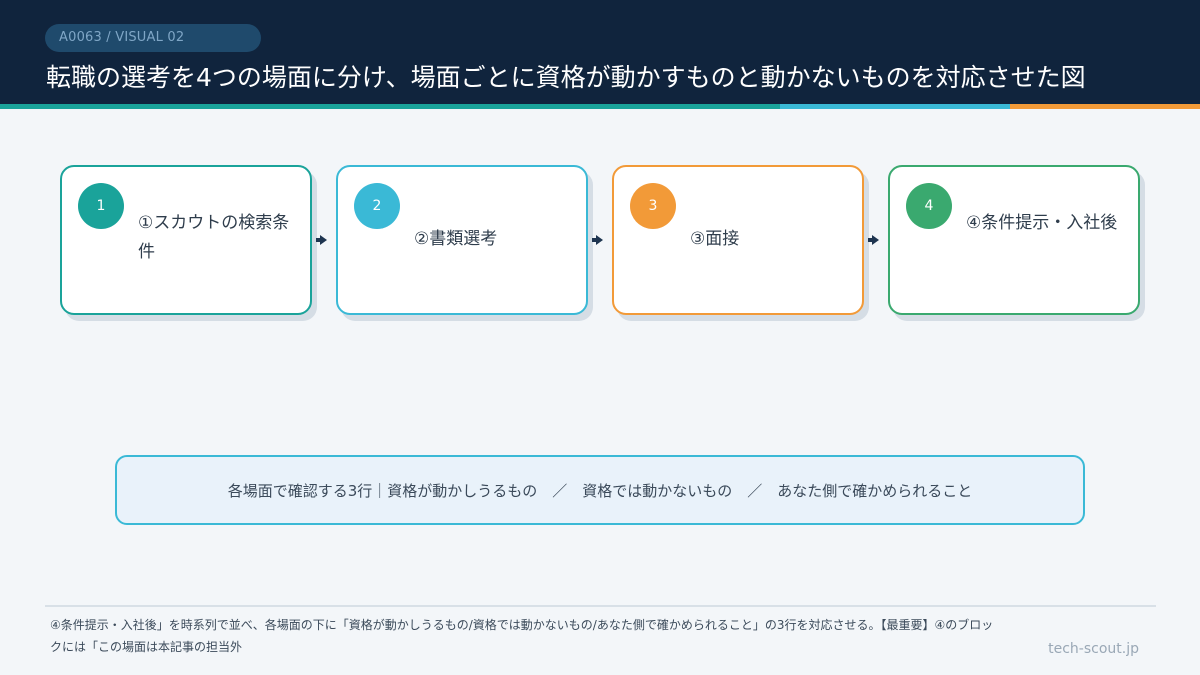 The width and height of the screenshot is (1200, 675). I want to click on step-card-2: 2 ②書類選考, so click(462, 240).